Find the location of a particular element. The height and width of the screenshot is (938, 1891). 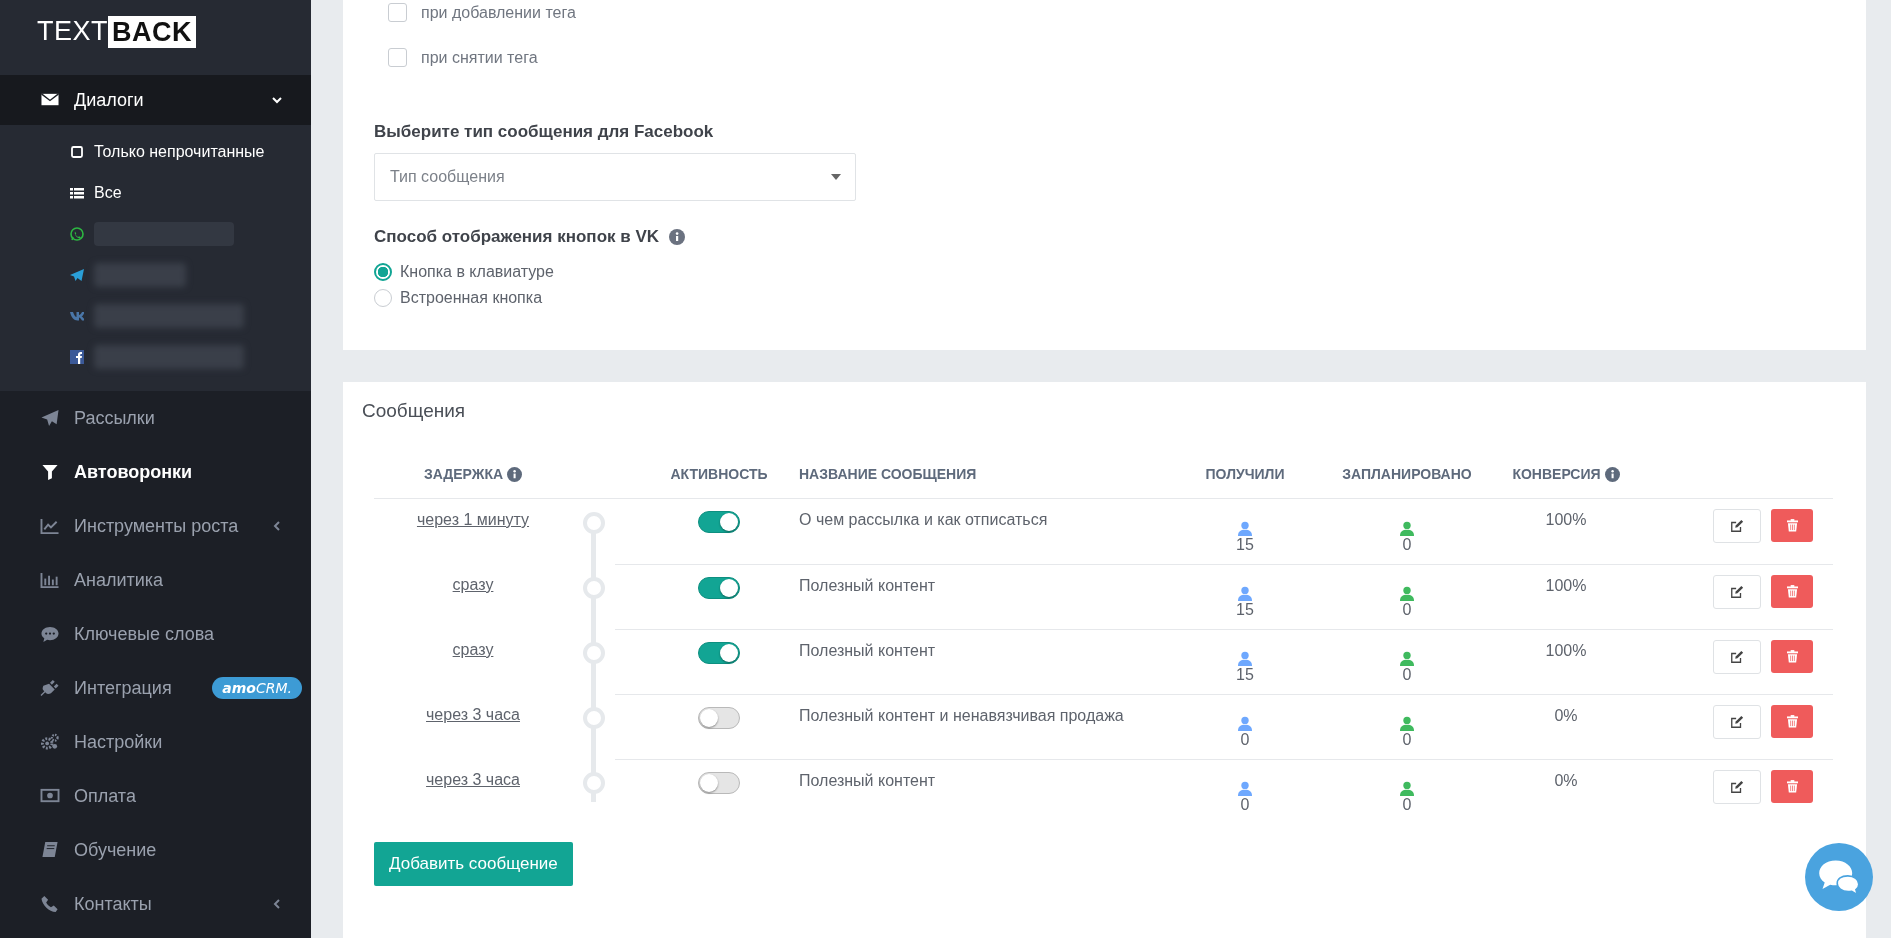

speech-bubble-icon is located at coordinates (50, 634).